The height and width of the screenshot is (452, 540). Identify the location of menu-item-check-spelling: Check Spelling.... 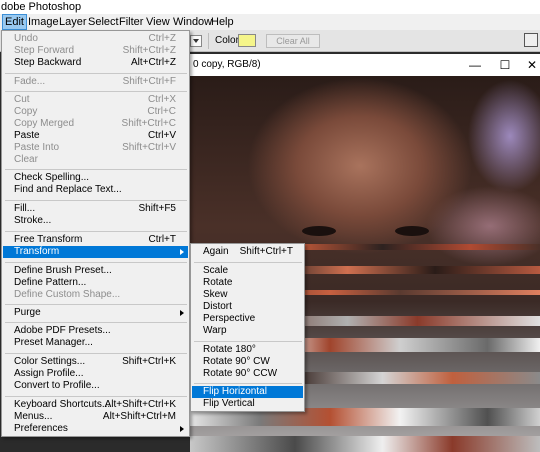
(95, 178).